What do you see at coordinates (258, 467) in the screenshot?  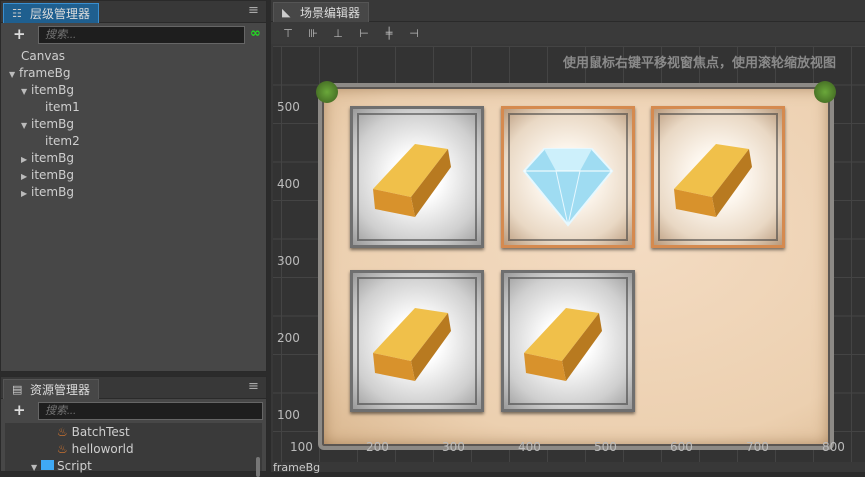 I see `scrollbar` at bounding box center [258, 467].